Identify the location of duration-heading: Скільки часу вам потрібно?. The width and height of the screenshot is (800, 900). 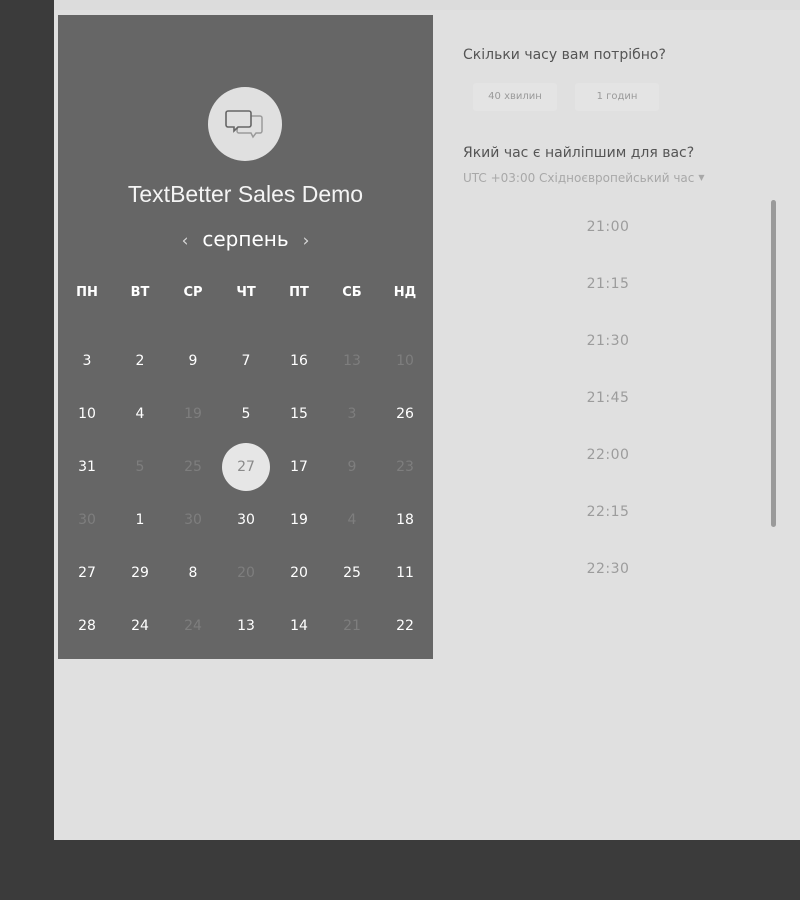
(564, 55).